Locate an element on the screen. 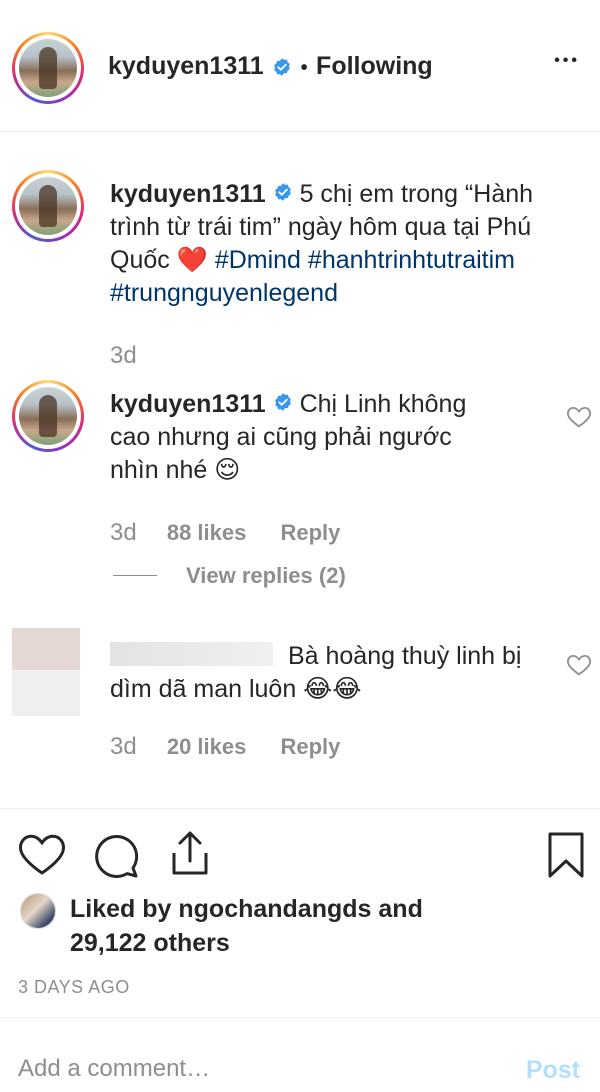 The width and height of the screenshot is (600, 1092). post-timestamp: 3 DAYS AGO is located at coordinates (74, 987).